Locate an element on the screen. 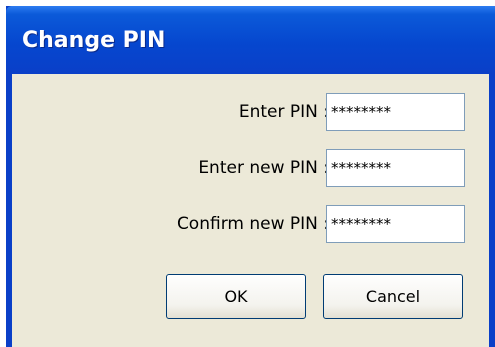 The height and width of the screenshot is (347, 495). enter-new-pin-label: Enter new PIN : is located at coordinates (263, 168).